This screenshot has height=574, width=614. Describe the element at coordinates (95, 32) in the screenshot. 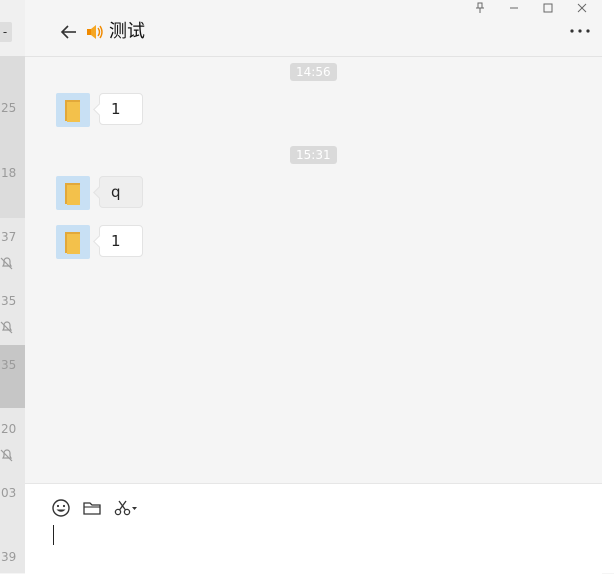

I see `speaker-icon` at that location.